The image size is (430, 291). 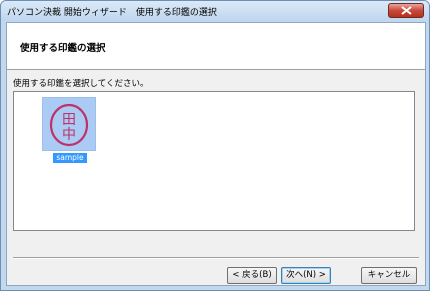 What do you see at coordinates (81, 84) in the screenshot?
I see `instruction-text: 使用する印鑑を選択してください。` at bounding box center [81, 84].